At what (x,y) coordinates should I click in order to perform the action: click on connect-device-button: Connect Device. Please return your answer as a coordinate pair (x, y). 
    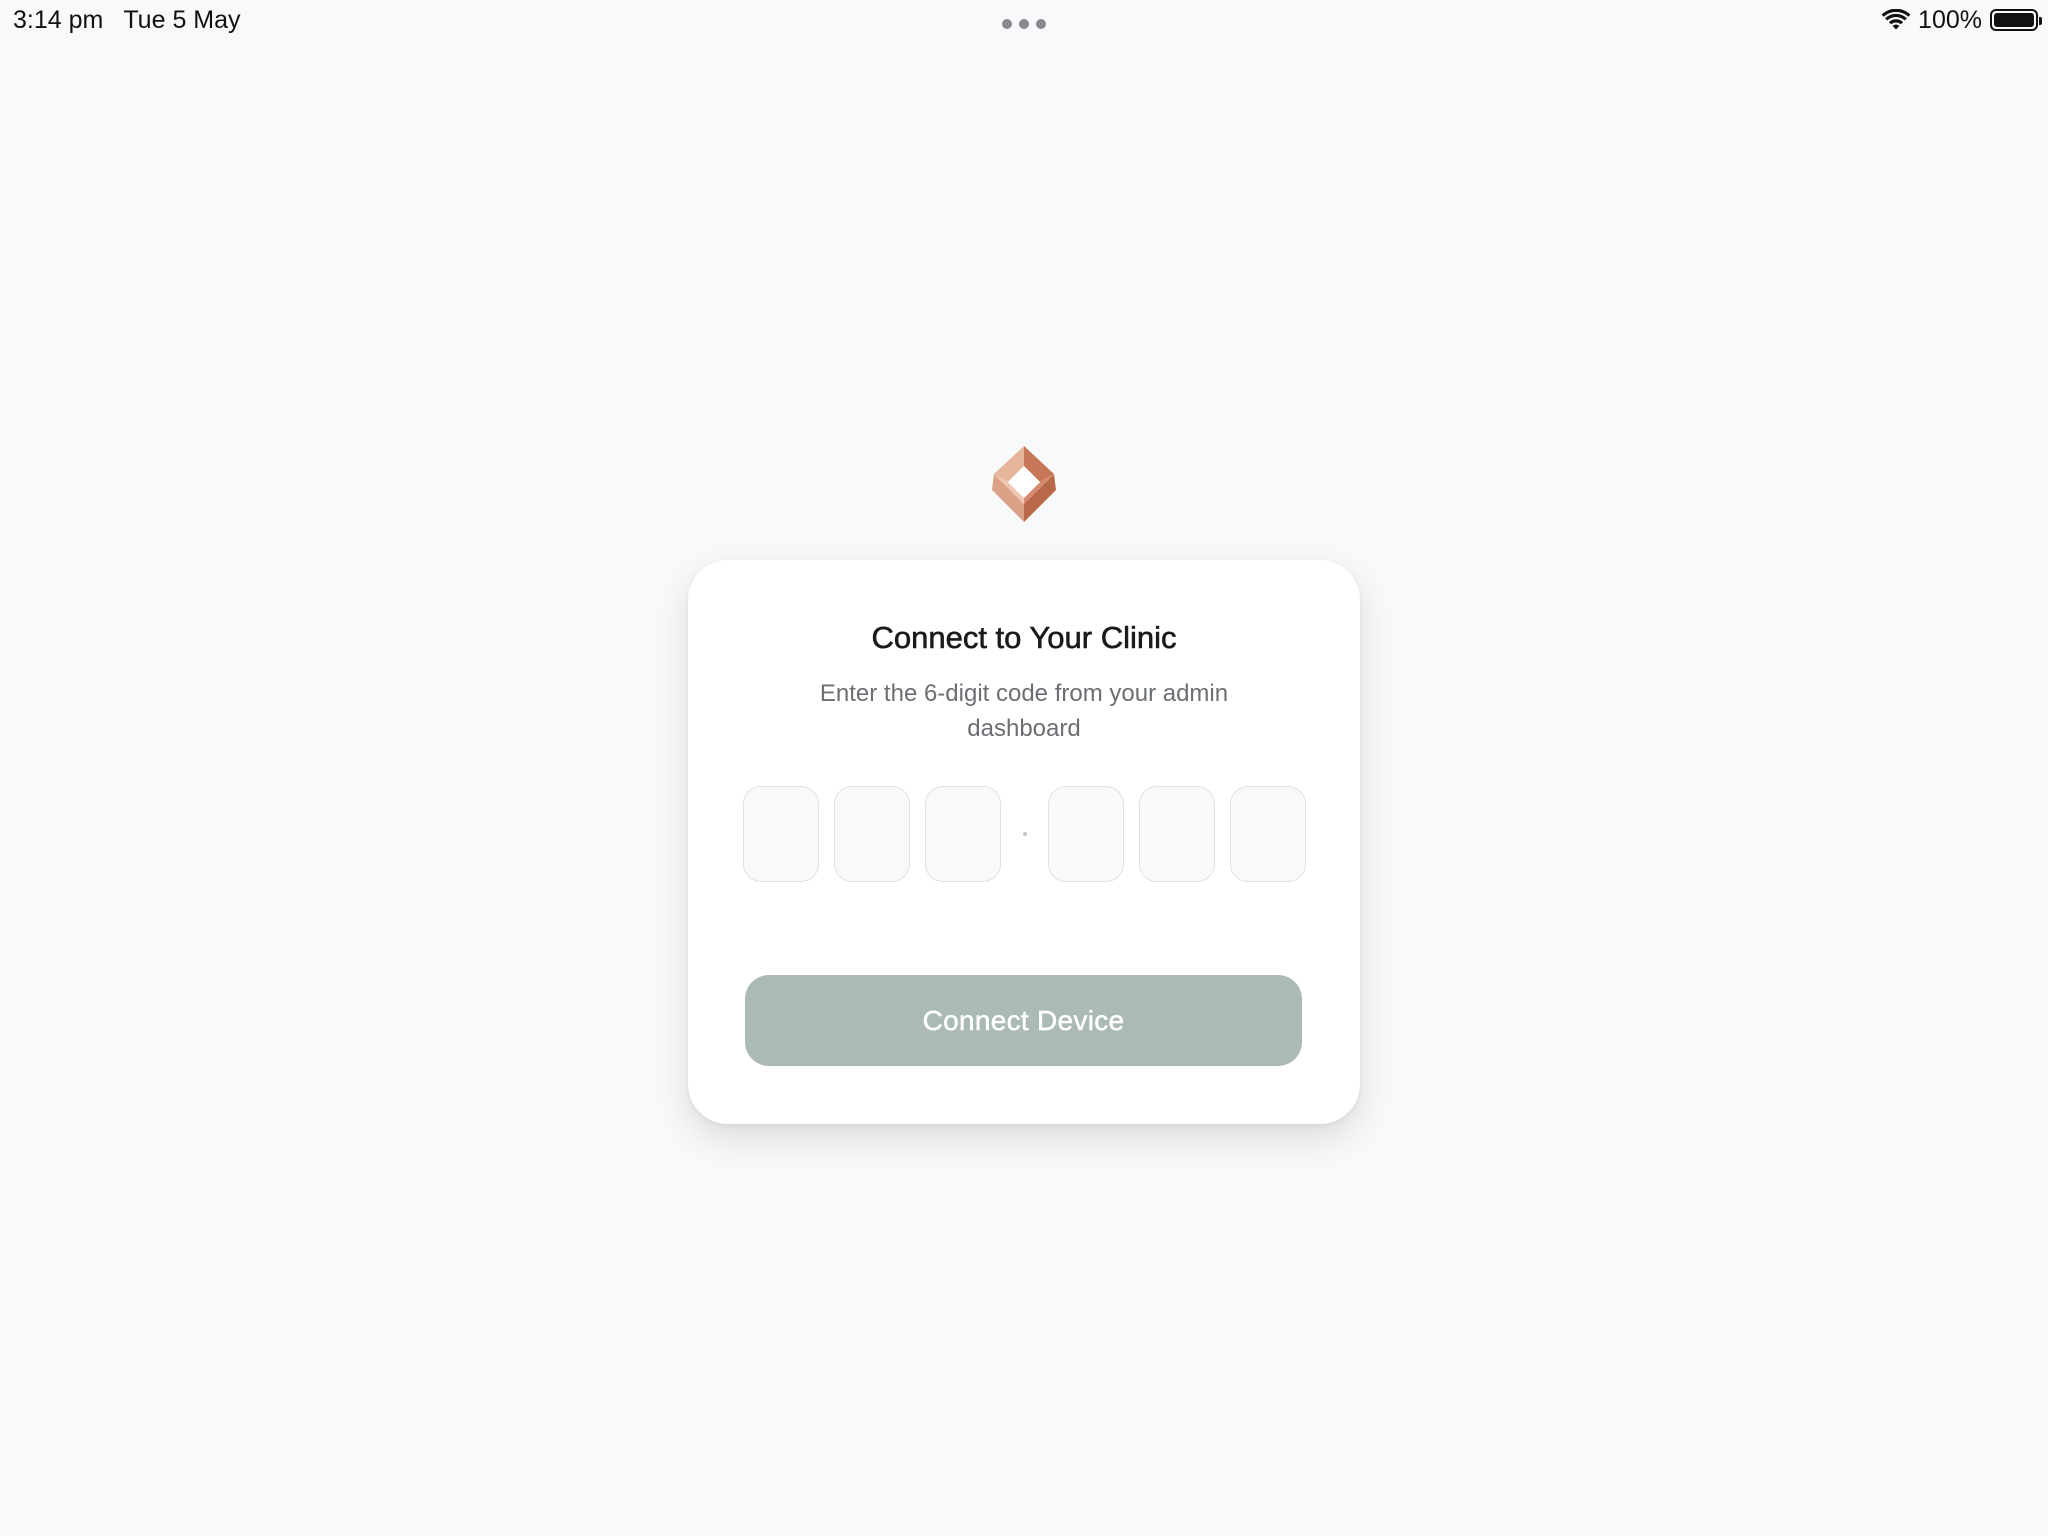
    Looking at the image, I should click on (1023, 1020).